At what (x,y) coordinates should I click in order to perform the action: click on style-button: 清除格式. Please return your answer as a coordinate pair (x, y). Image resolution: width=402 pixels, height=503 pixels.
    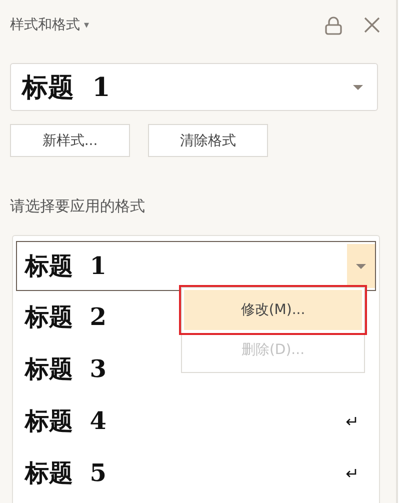
    Looking at the image, I should click on (208, 140).